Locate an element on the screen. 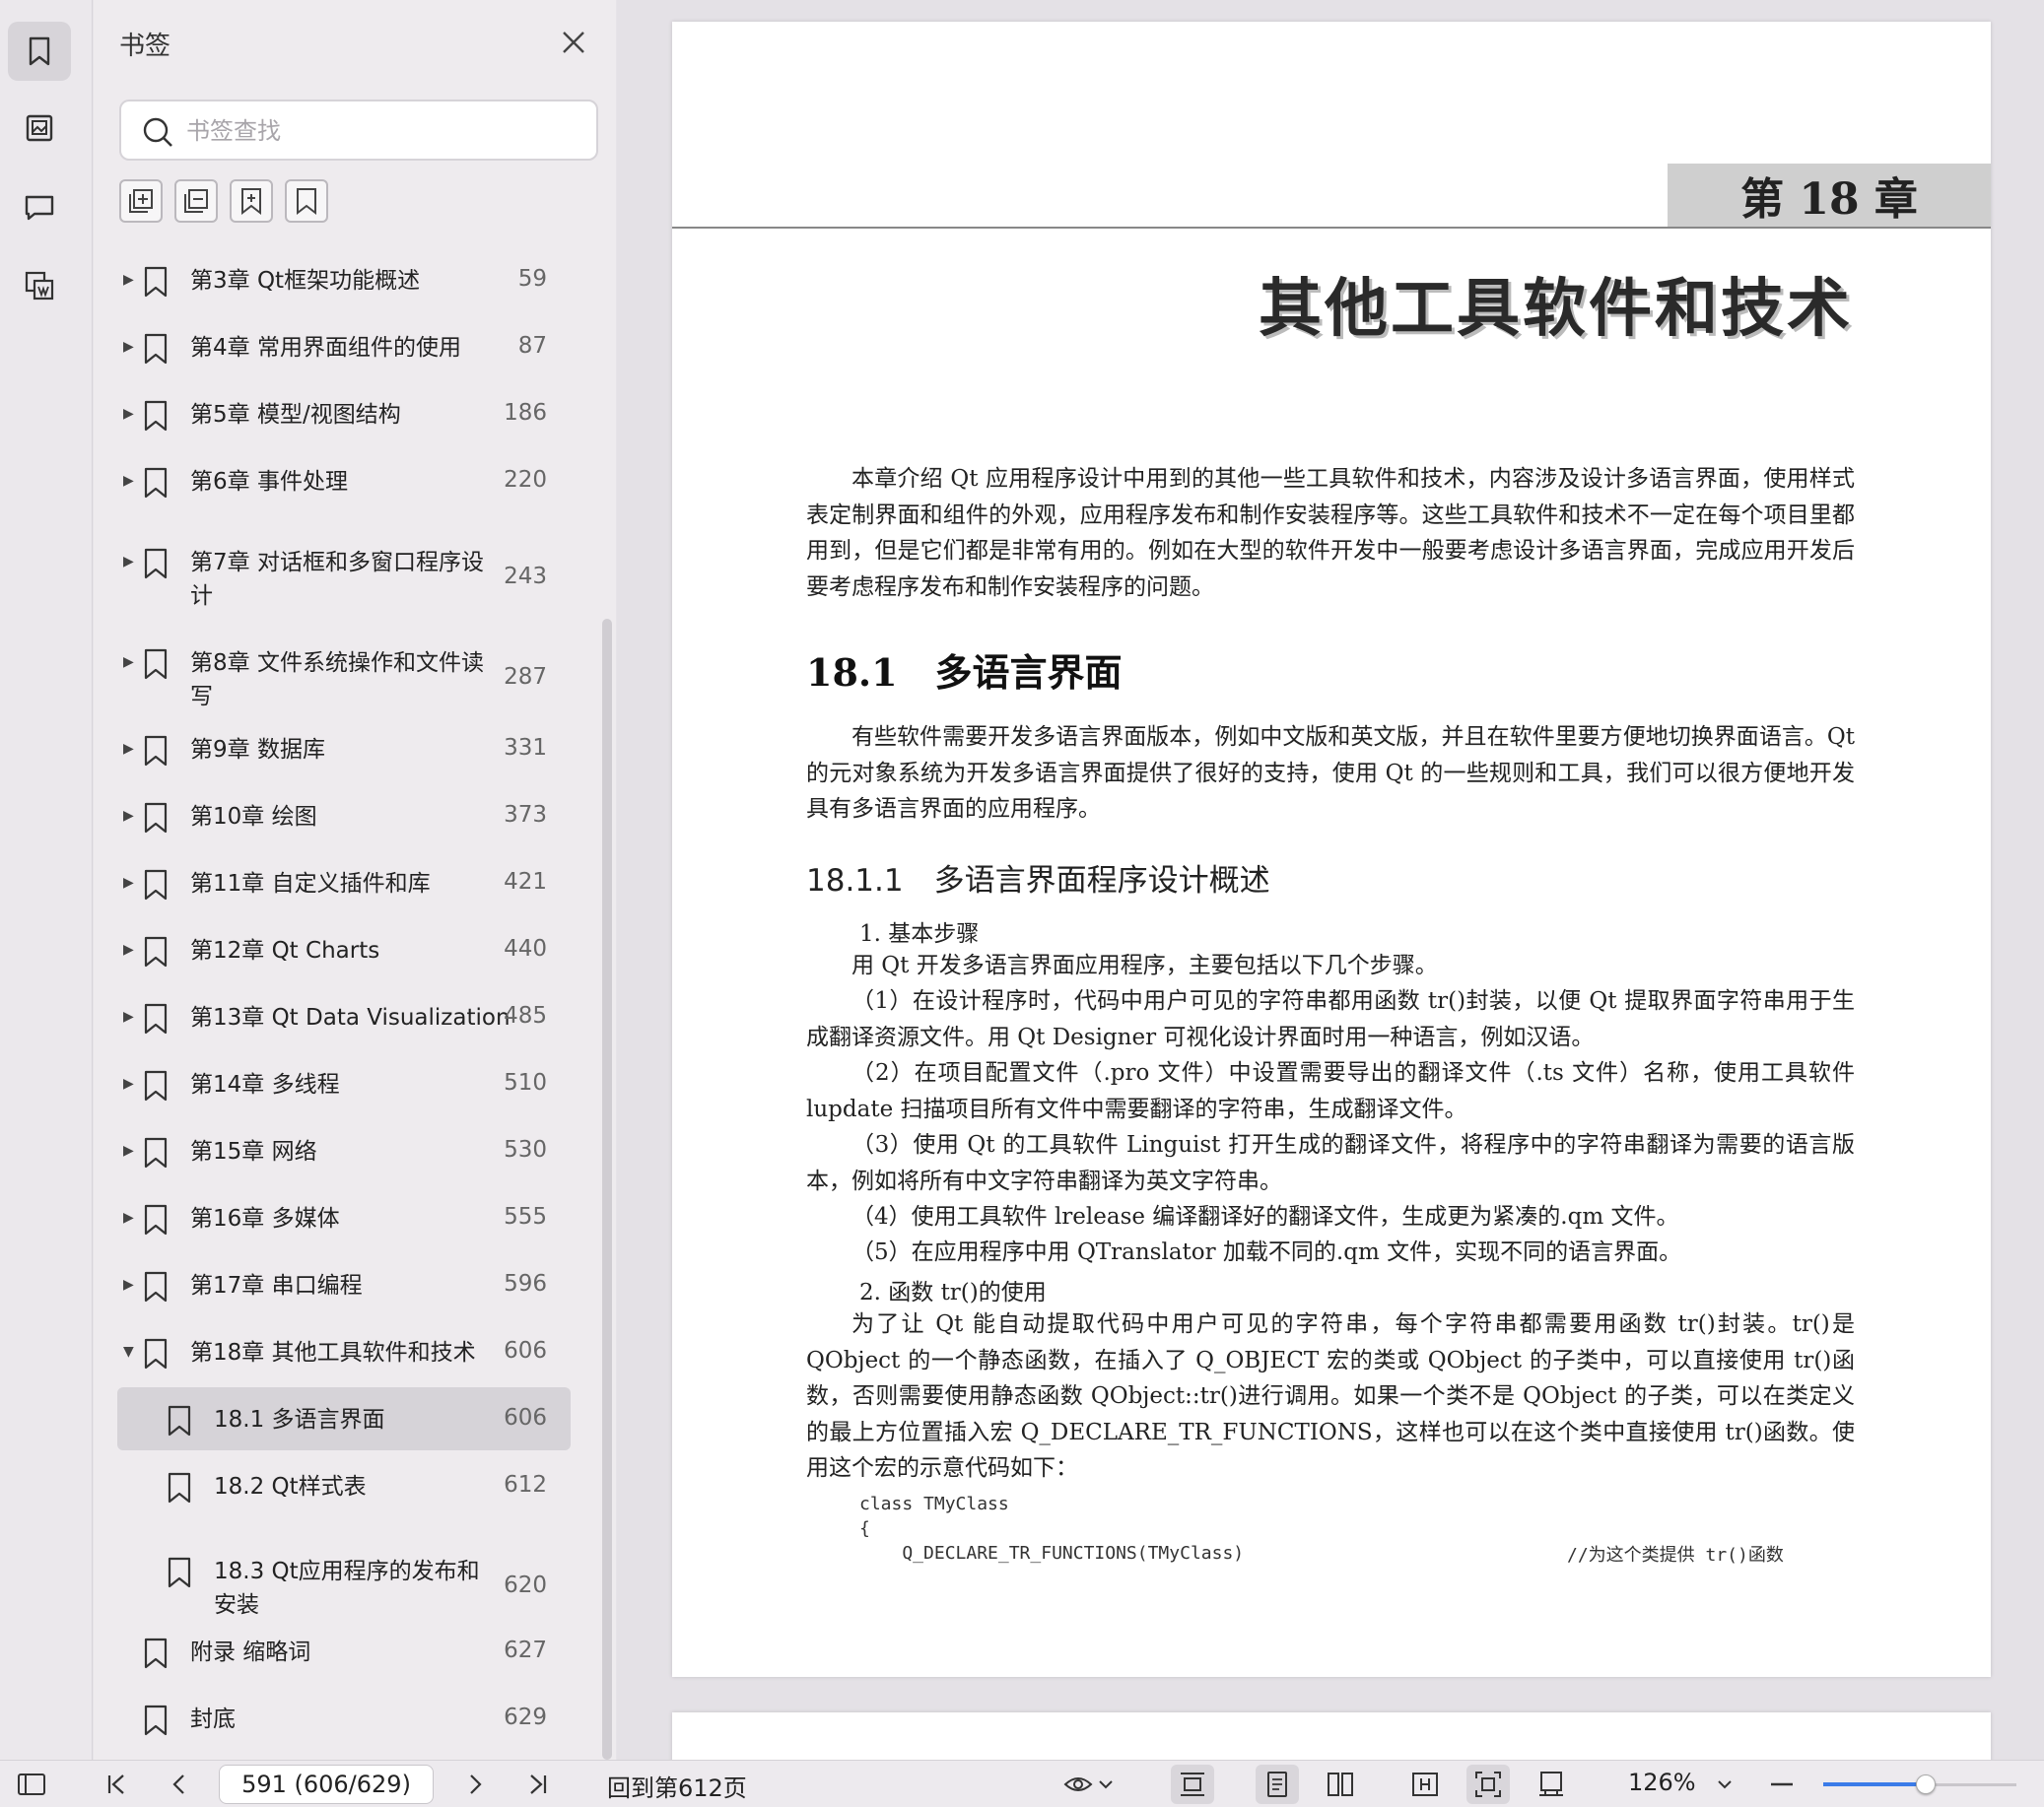 Image resolution: width=2044 pixels, height=1807 pixels. caret-down-icon: ▼ is located at coordinates (128, 1352).